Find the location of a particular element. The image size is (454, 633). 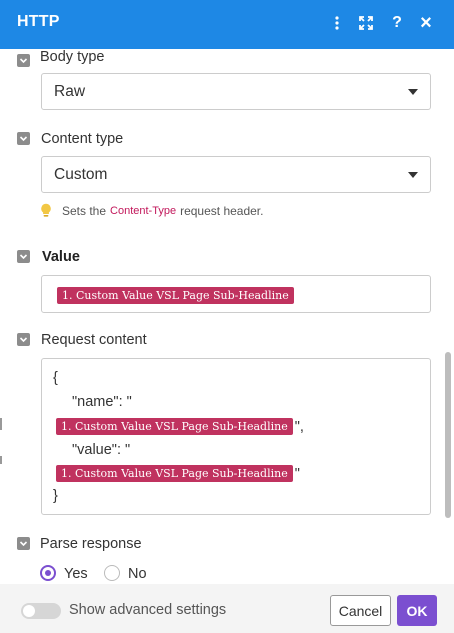

value-label: Value is located at coordinates (61, 257).